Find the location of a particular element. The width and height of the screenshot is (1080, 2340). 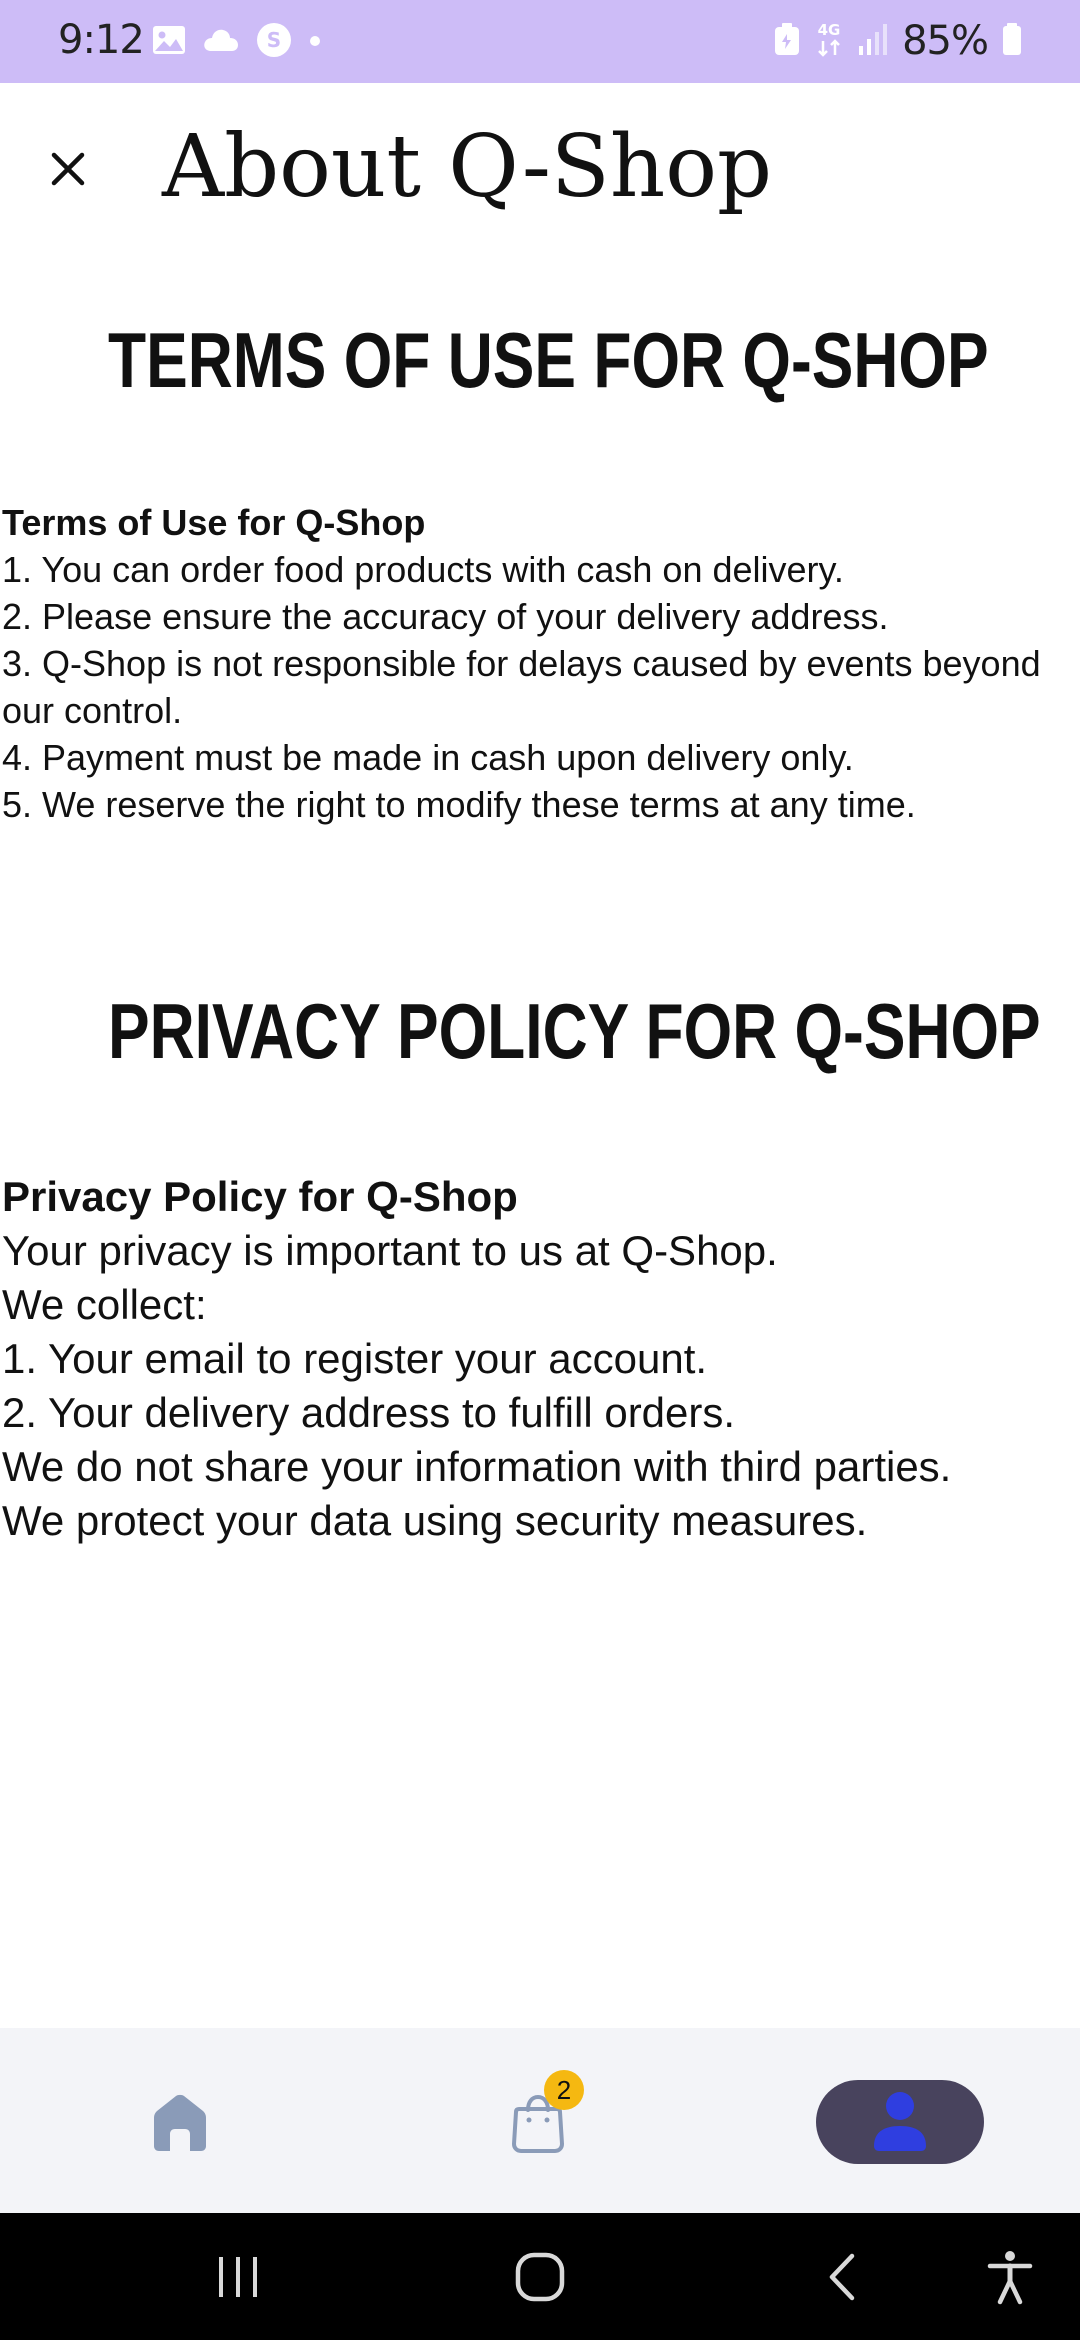

dot-icon is located at coordinates (315, 42).